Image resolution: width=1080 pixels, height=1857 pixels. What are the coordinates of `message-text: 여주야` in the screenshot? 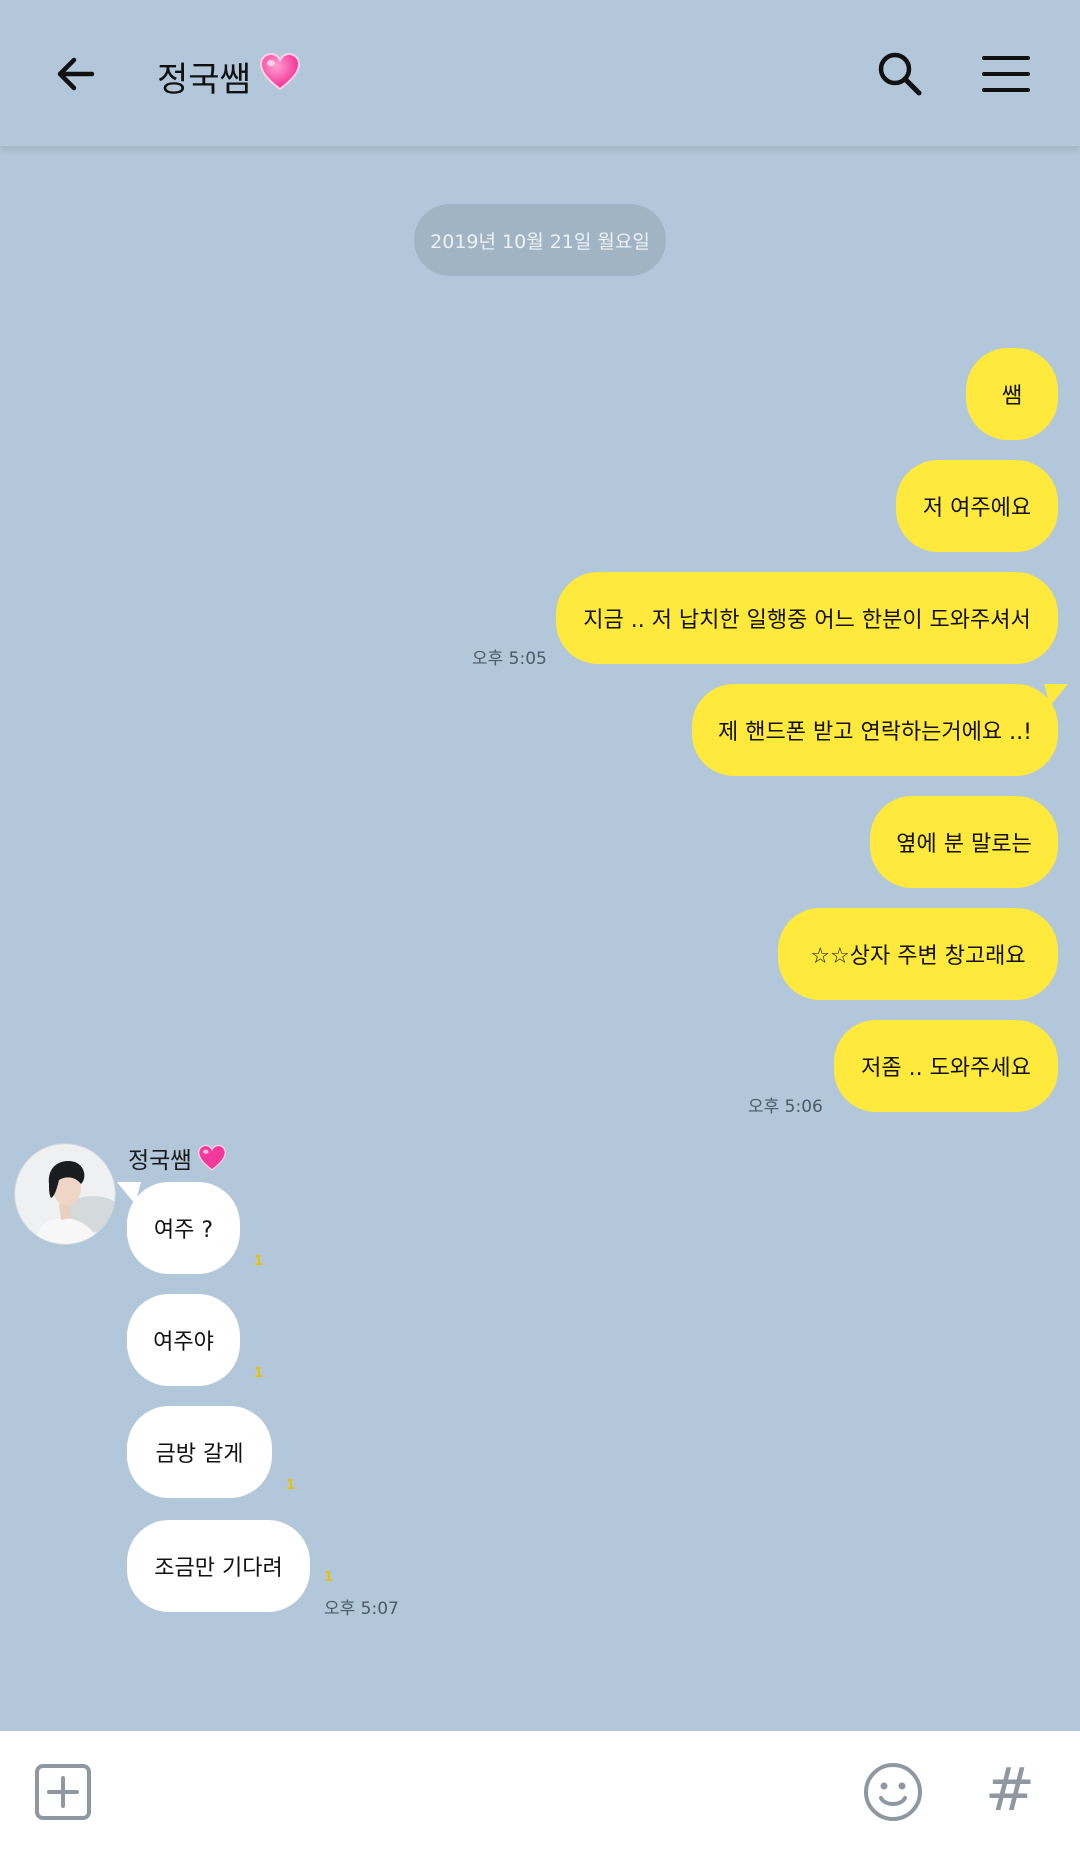 It's located at (183, 1342).